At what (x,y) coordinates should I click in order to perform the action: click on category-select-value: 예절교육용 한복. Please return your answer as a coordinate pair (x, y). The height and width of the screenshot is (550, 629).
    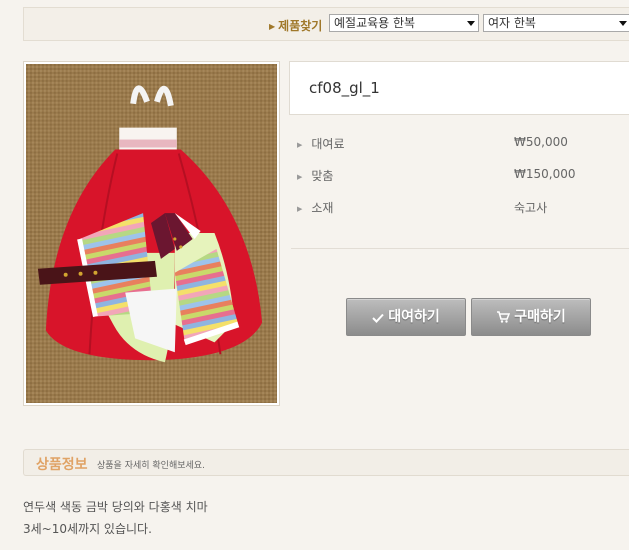
    Looking at the image, I should click on (375, 23).